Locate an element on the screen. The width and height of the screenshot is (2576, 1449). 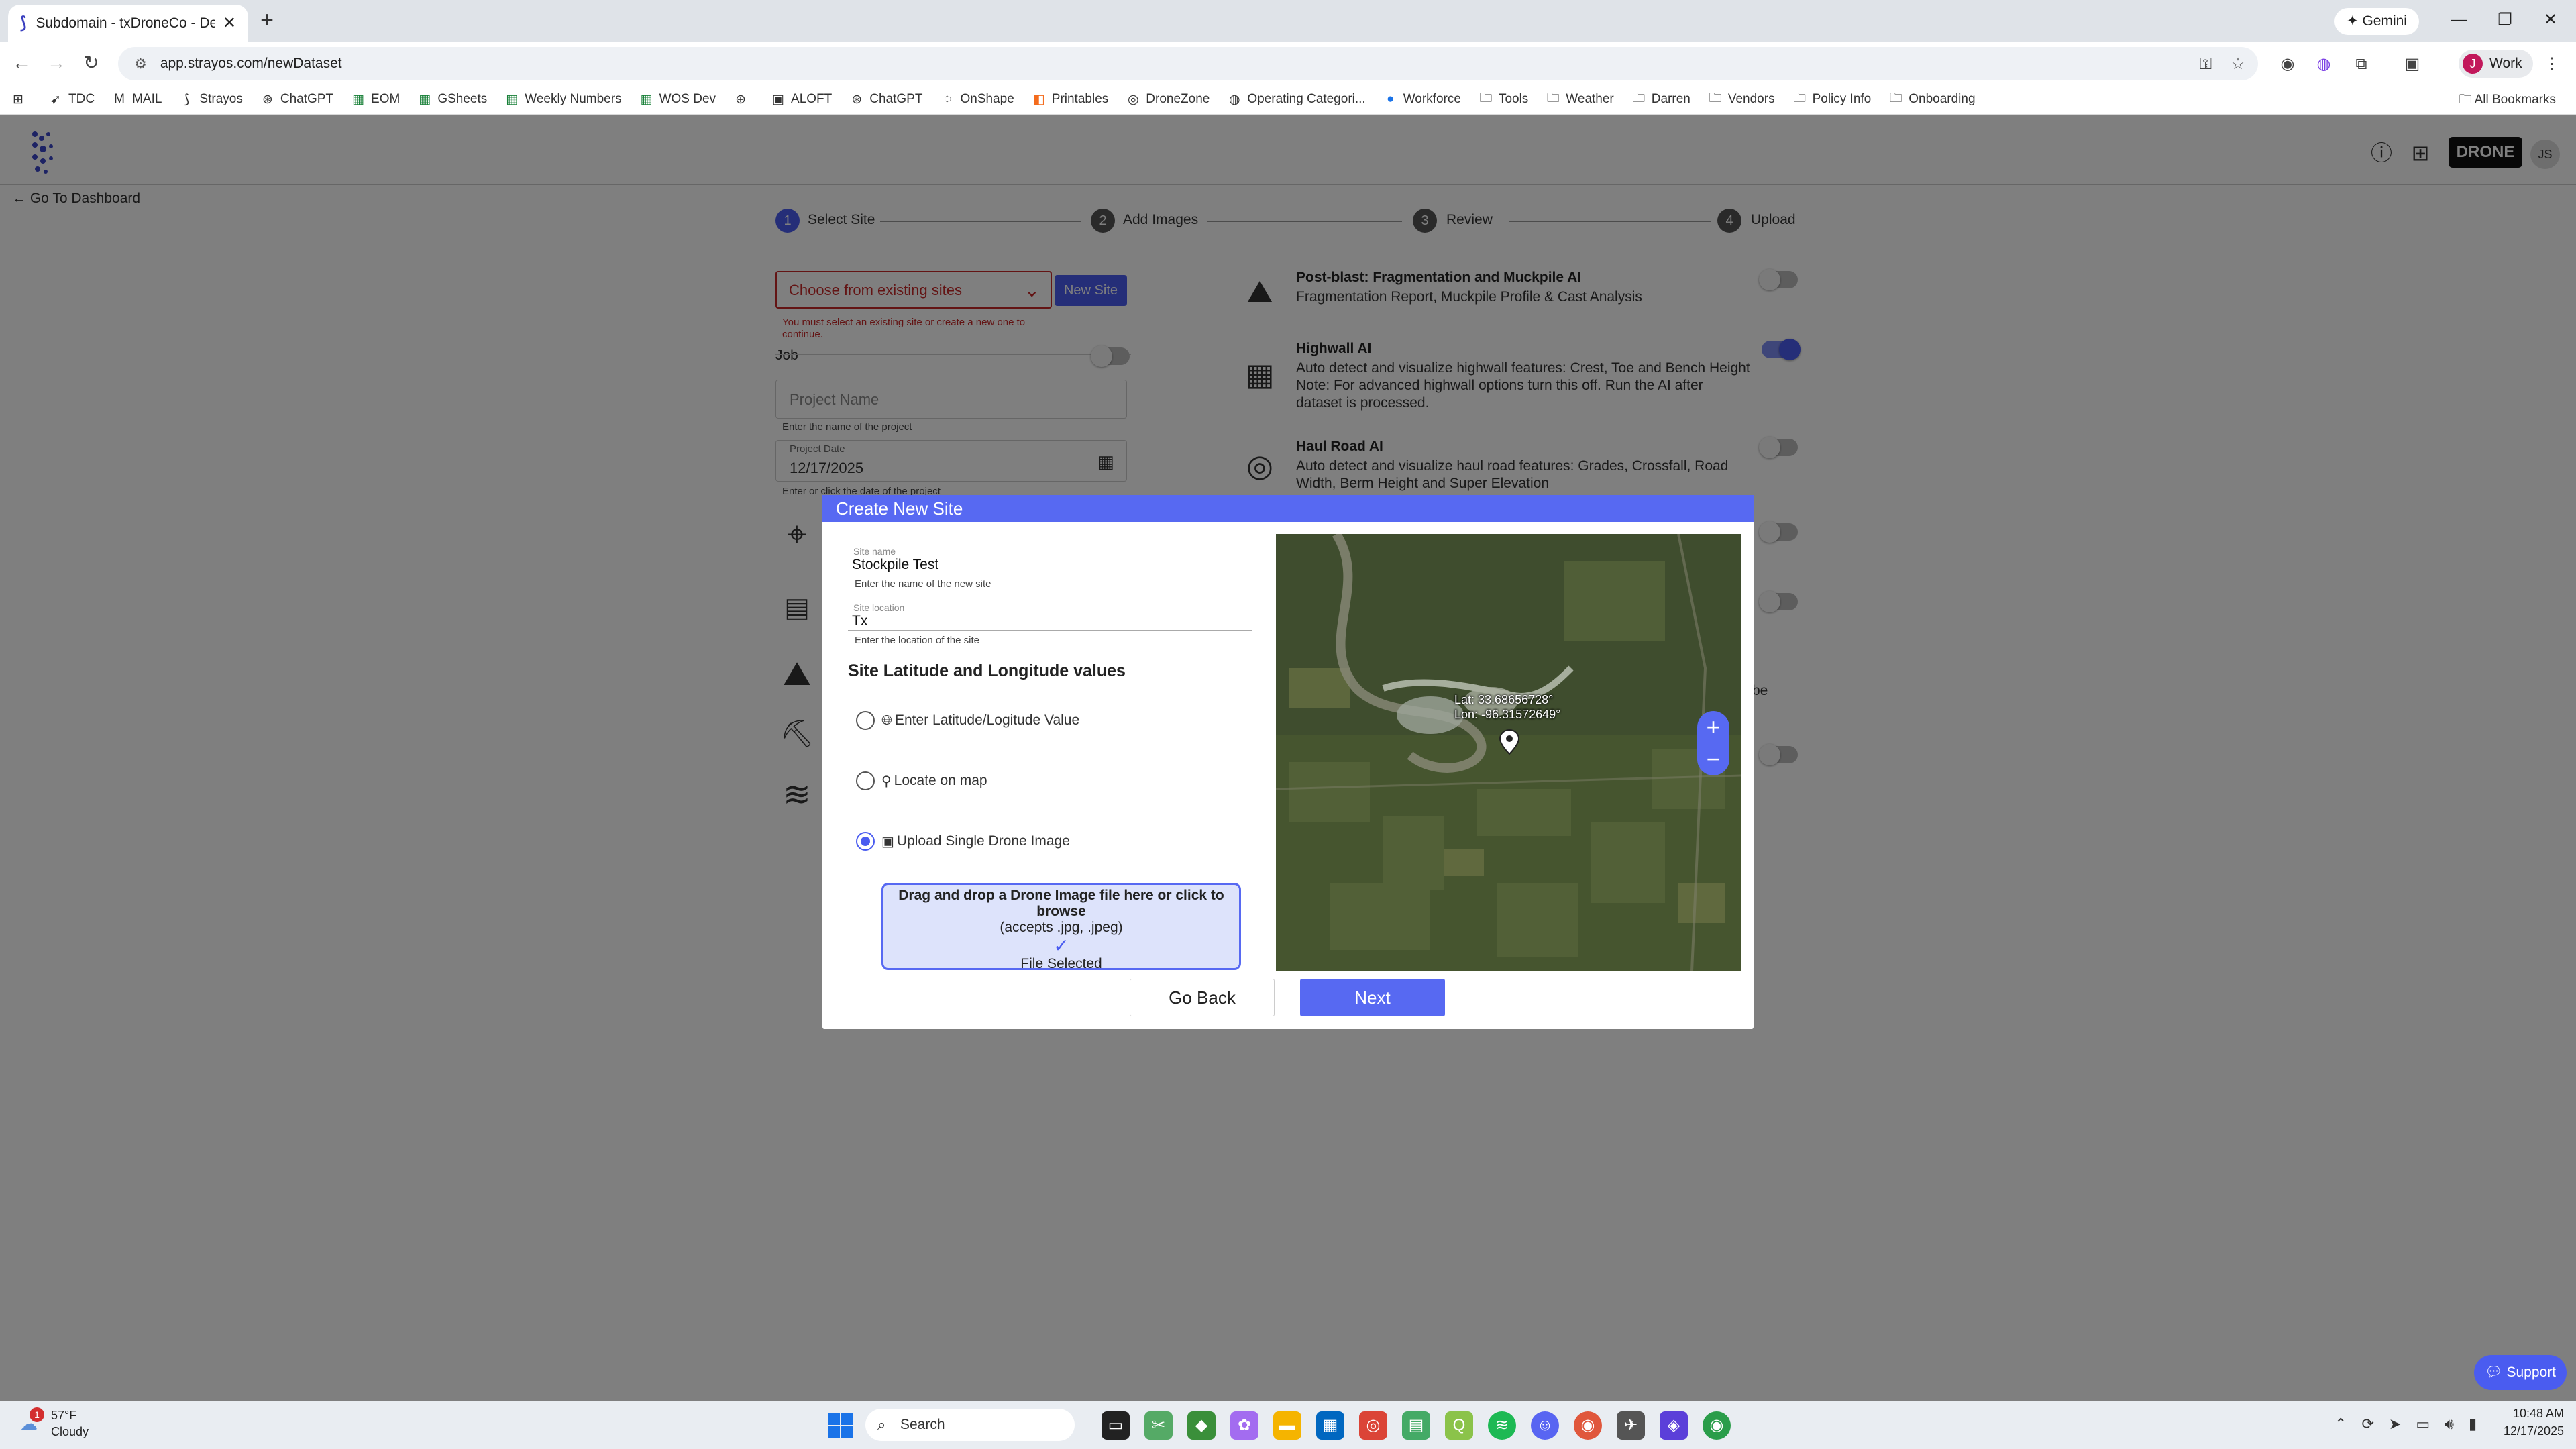
bookmark-label: Policy Info is located at coordinates (1842, 99).